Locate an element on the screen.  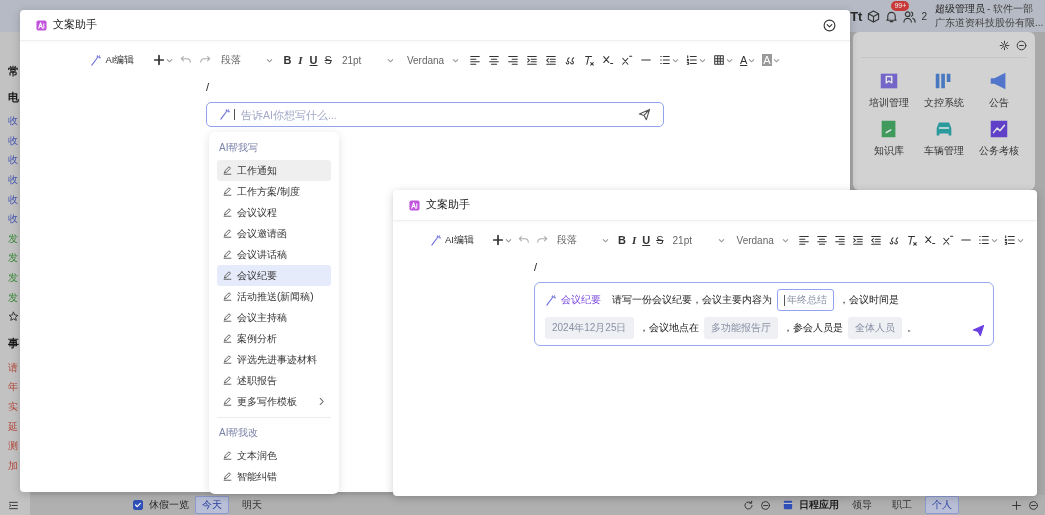
app-label: 公务考核 is located at coordinates (999, 151).